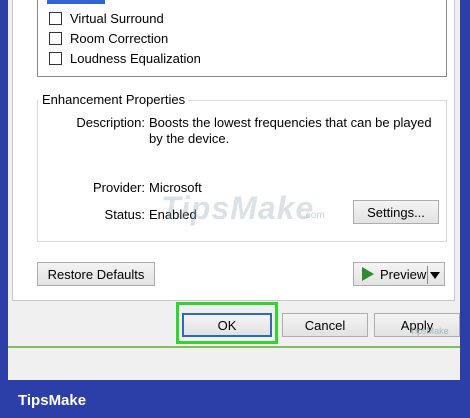  I want to click on effect-item-loudness-equalization: Loudness Equalization, so click(125, 58).